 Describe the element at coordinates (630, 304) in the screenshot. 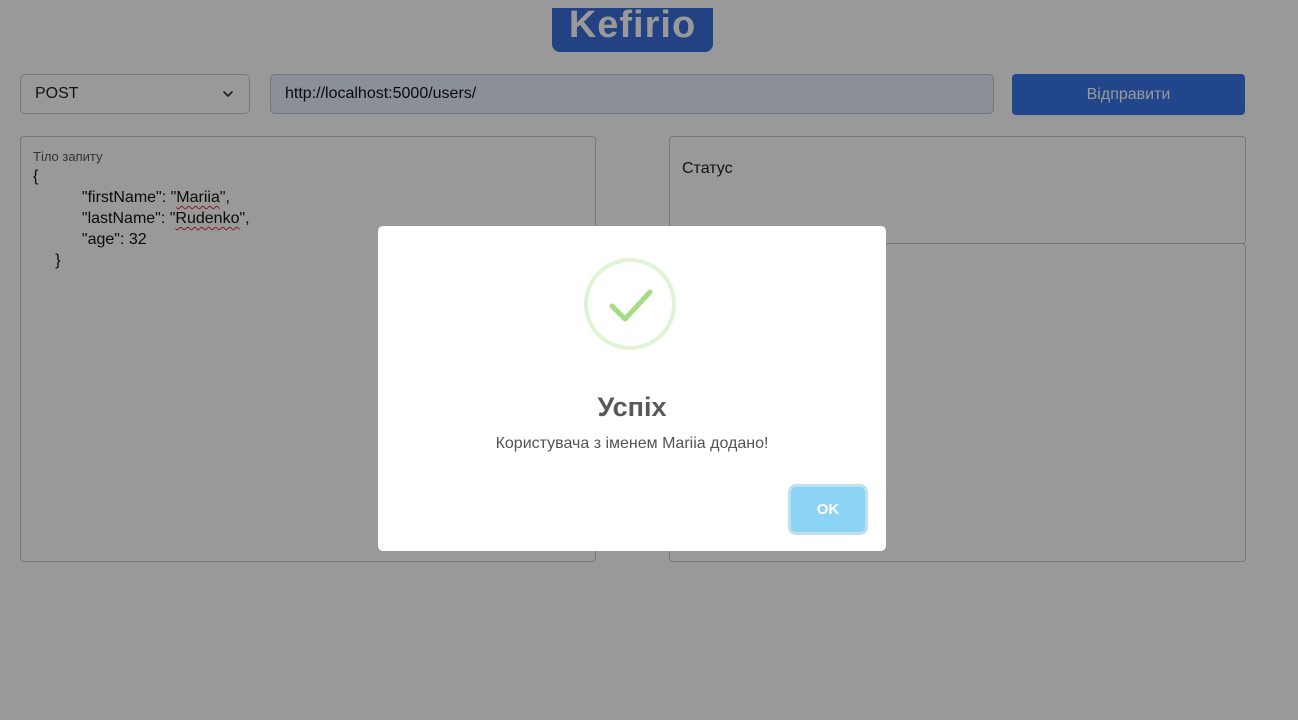

I see `checkmark-icon` at that location.